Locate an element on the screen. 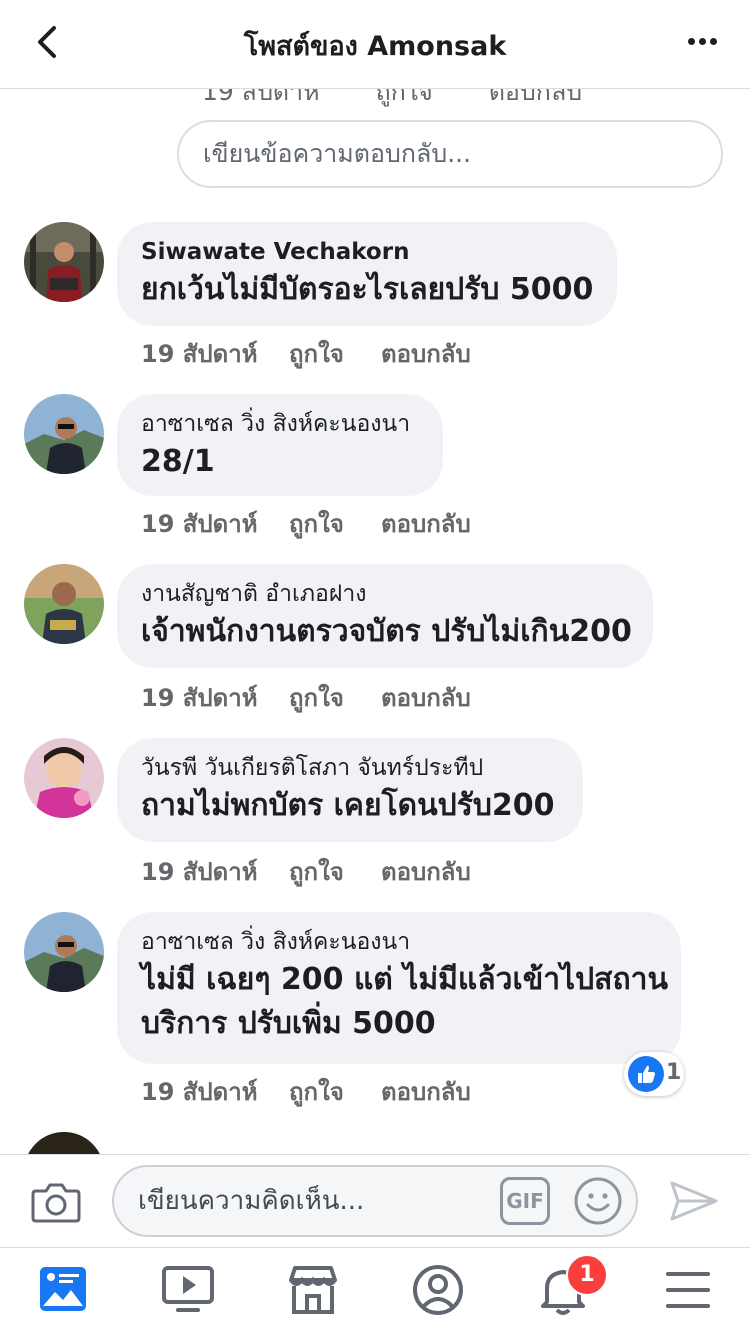 The width and height of the screenshot is (750, 1334). tab-news-feed is located at coordinates (63, 1290).